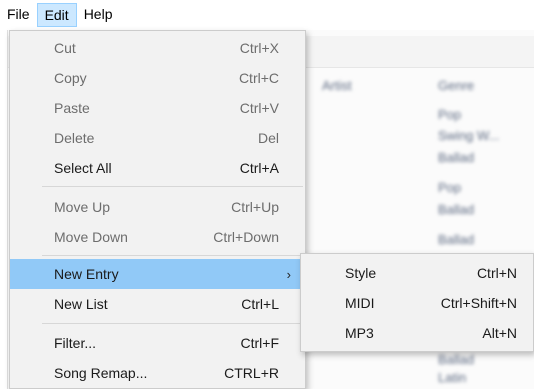  What do you see at coordinates (70, 78) in the screenshot?
I see `menu-item-label: Copy` at bounding box center [70, 78].